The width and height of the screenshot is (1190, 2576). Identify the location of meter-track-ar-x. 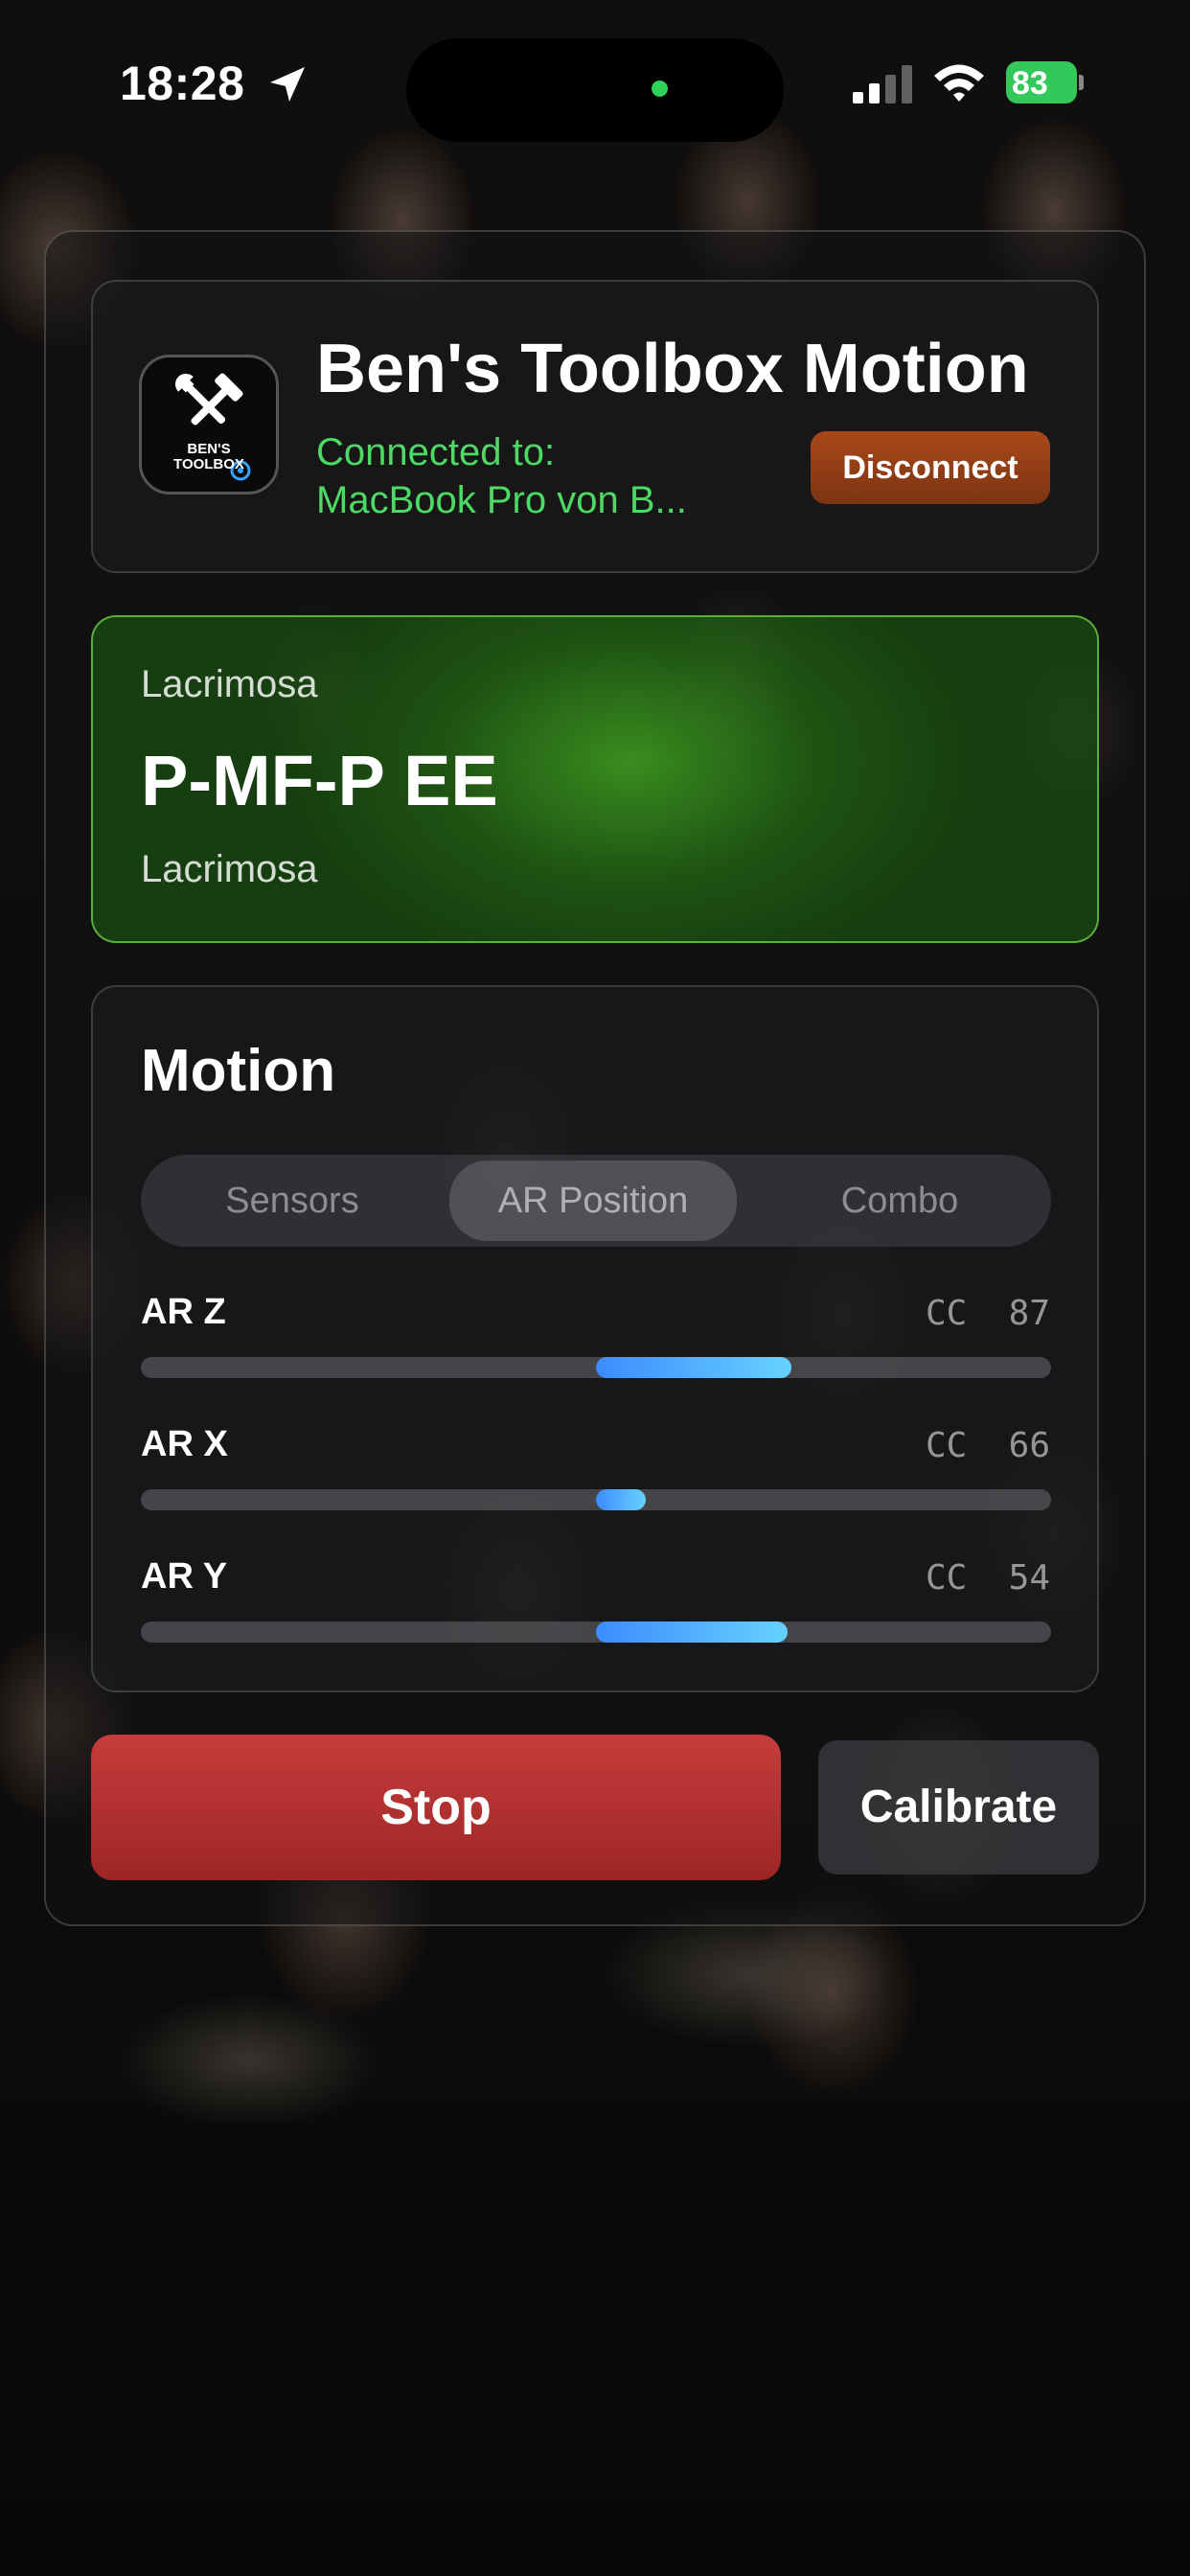
(596, 1499).